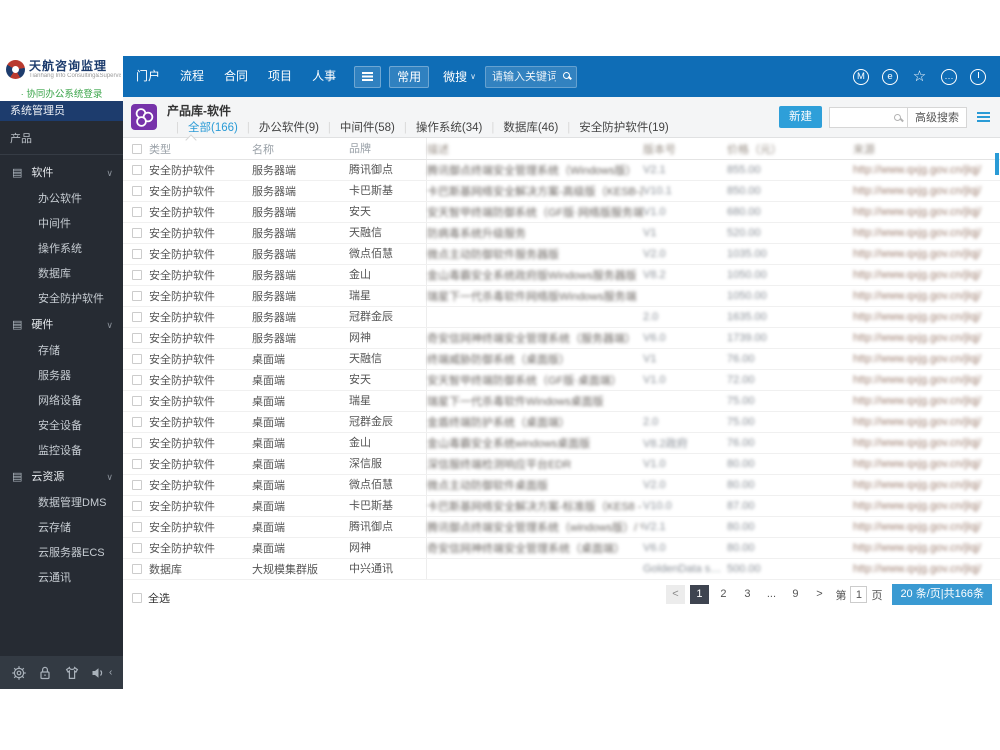 The height and width of the screenshot is (750, 1000). What do you see at coordinates (300, 149) in the screenshot?
I see `col-name: 名称` at bounding box center [300, 149].